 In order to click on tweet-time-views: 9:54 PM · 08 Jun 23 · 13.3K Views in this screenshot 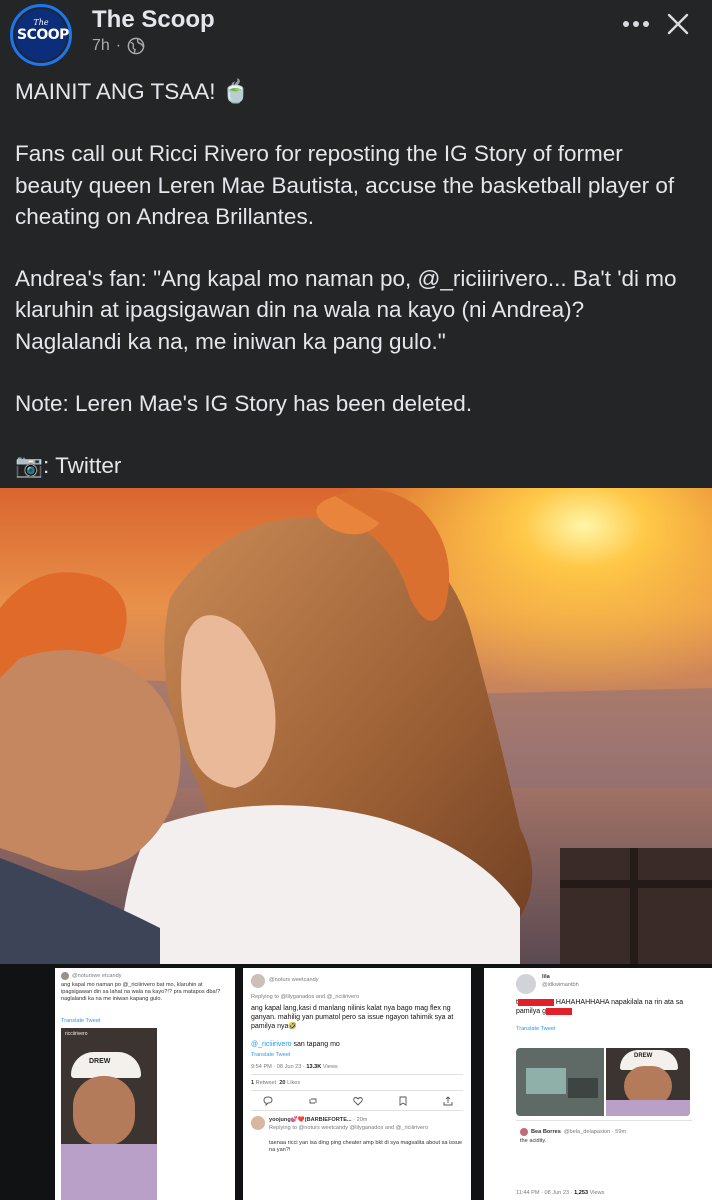, I will do `click(294, 1067)`.